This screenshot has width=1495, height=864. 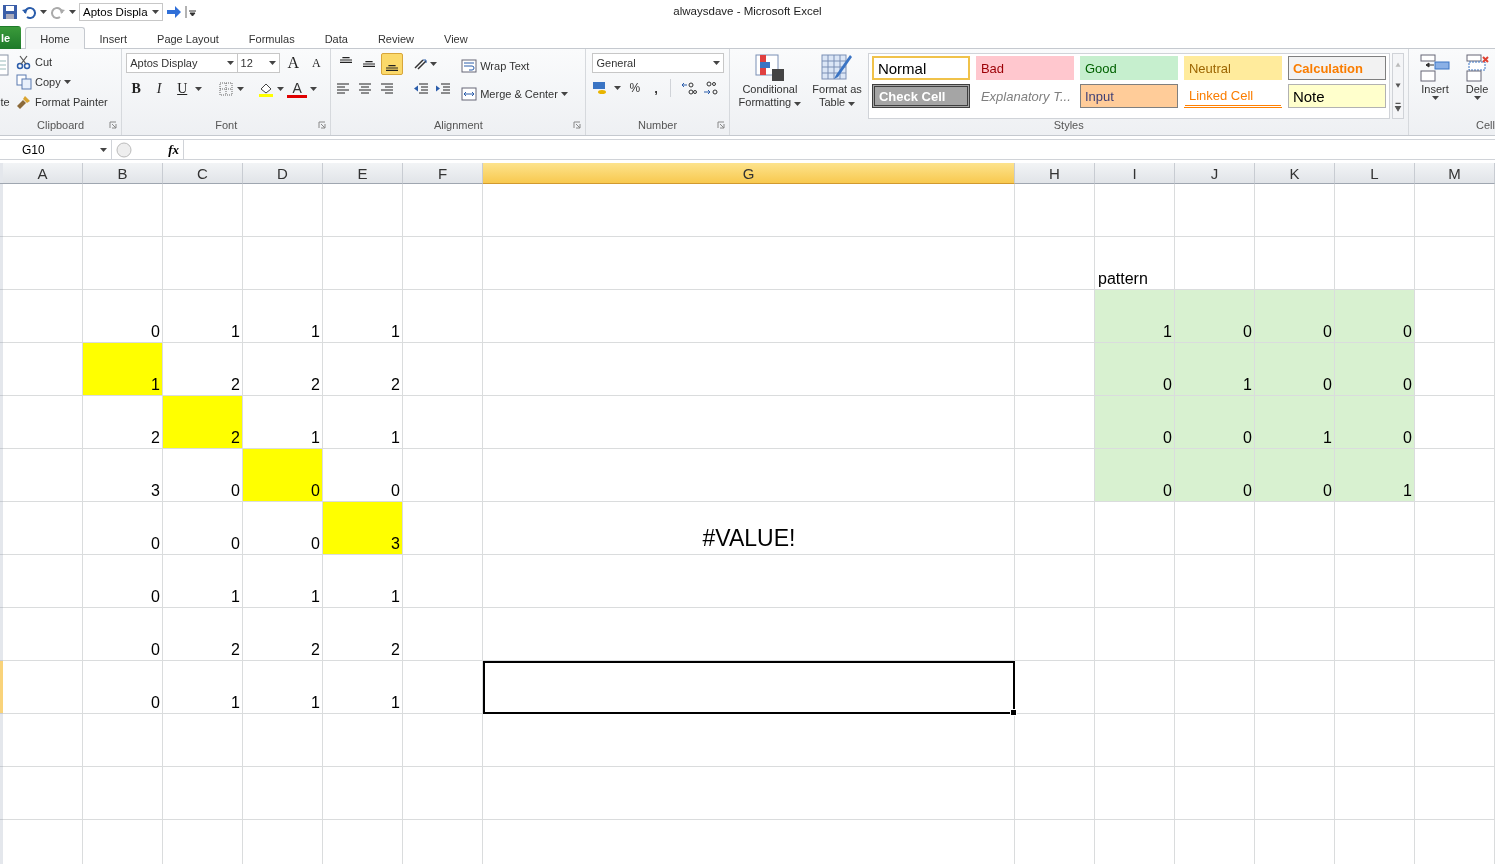 I want to click on align-left-icon, so click(x=343, y=89).